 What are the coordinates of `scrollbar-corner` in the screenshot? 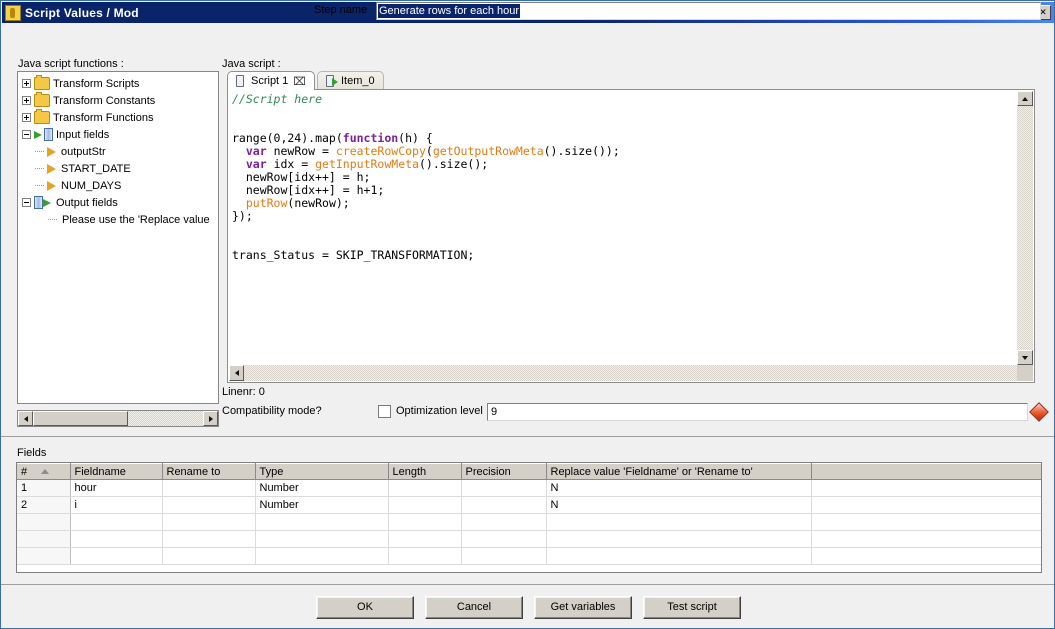 It's located at (1025, 373).